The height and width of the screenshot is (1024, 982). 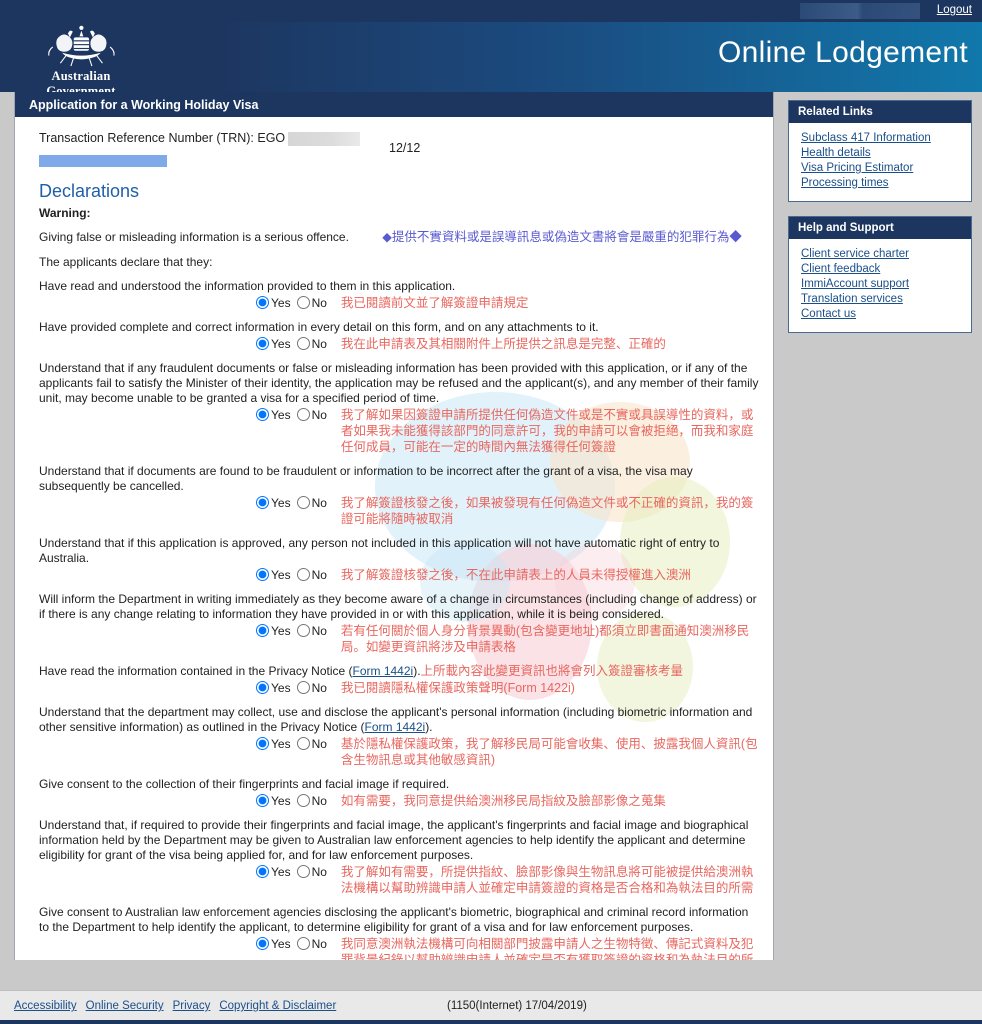 What do you see at coordinates (399, 801) in the screenshot?
I see `declaration-answer-row: Yes No 如有需要，我同意提供給澳洲移民局指紋及臉部影像之蒐集` at bounding box center [399, 801].